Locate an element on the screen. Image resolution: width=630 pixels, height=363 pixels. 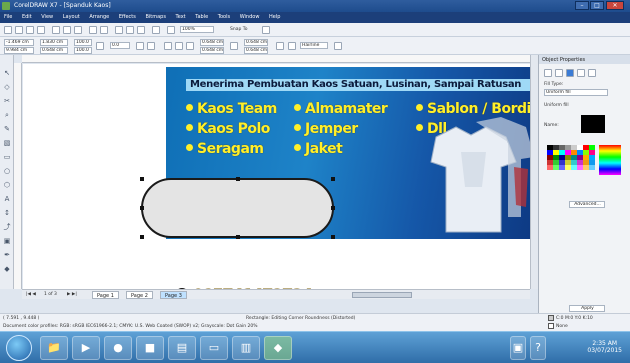
cut-icon is located at coordinates (56, 30).